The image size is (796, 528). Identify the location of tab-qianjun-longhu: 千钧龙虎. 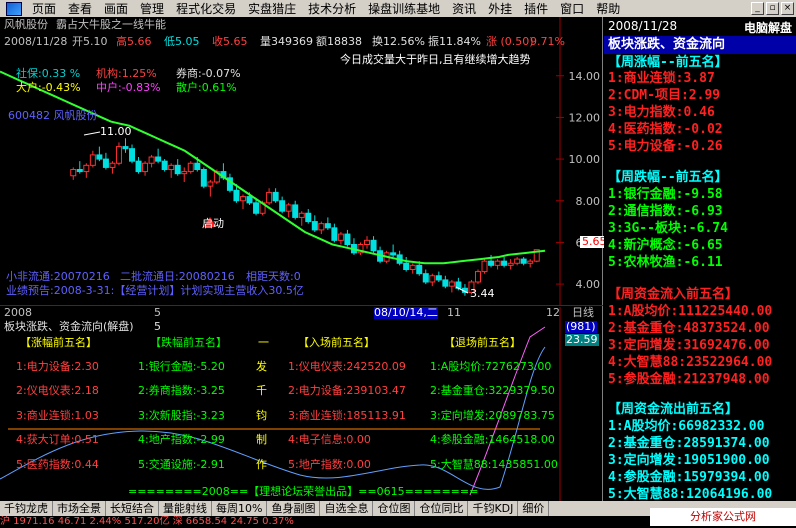
(26, 508).